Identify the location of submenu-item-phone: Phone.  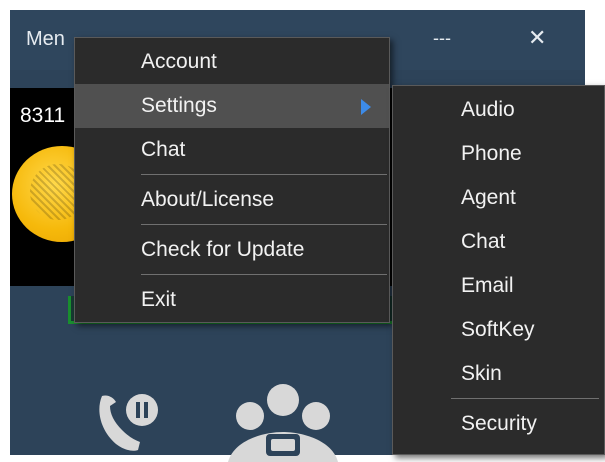
(498, 154).